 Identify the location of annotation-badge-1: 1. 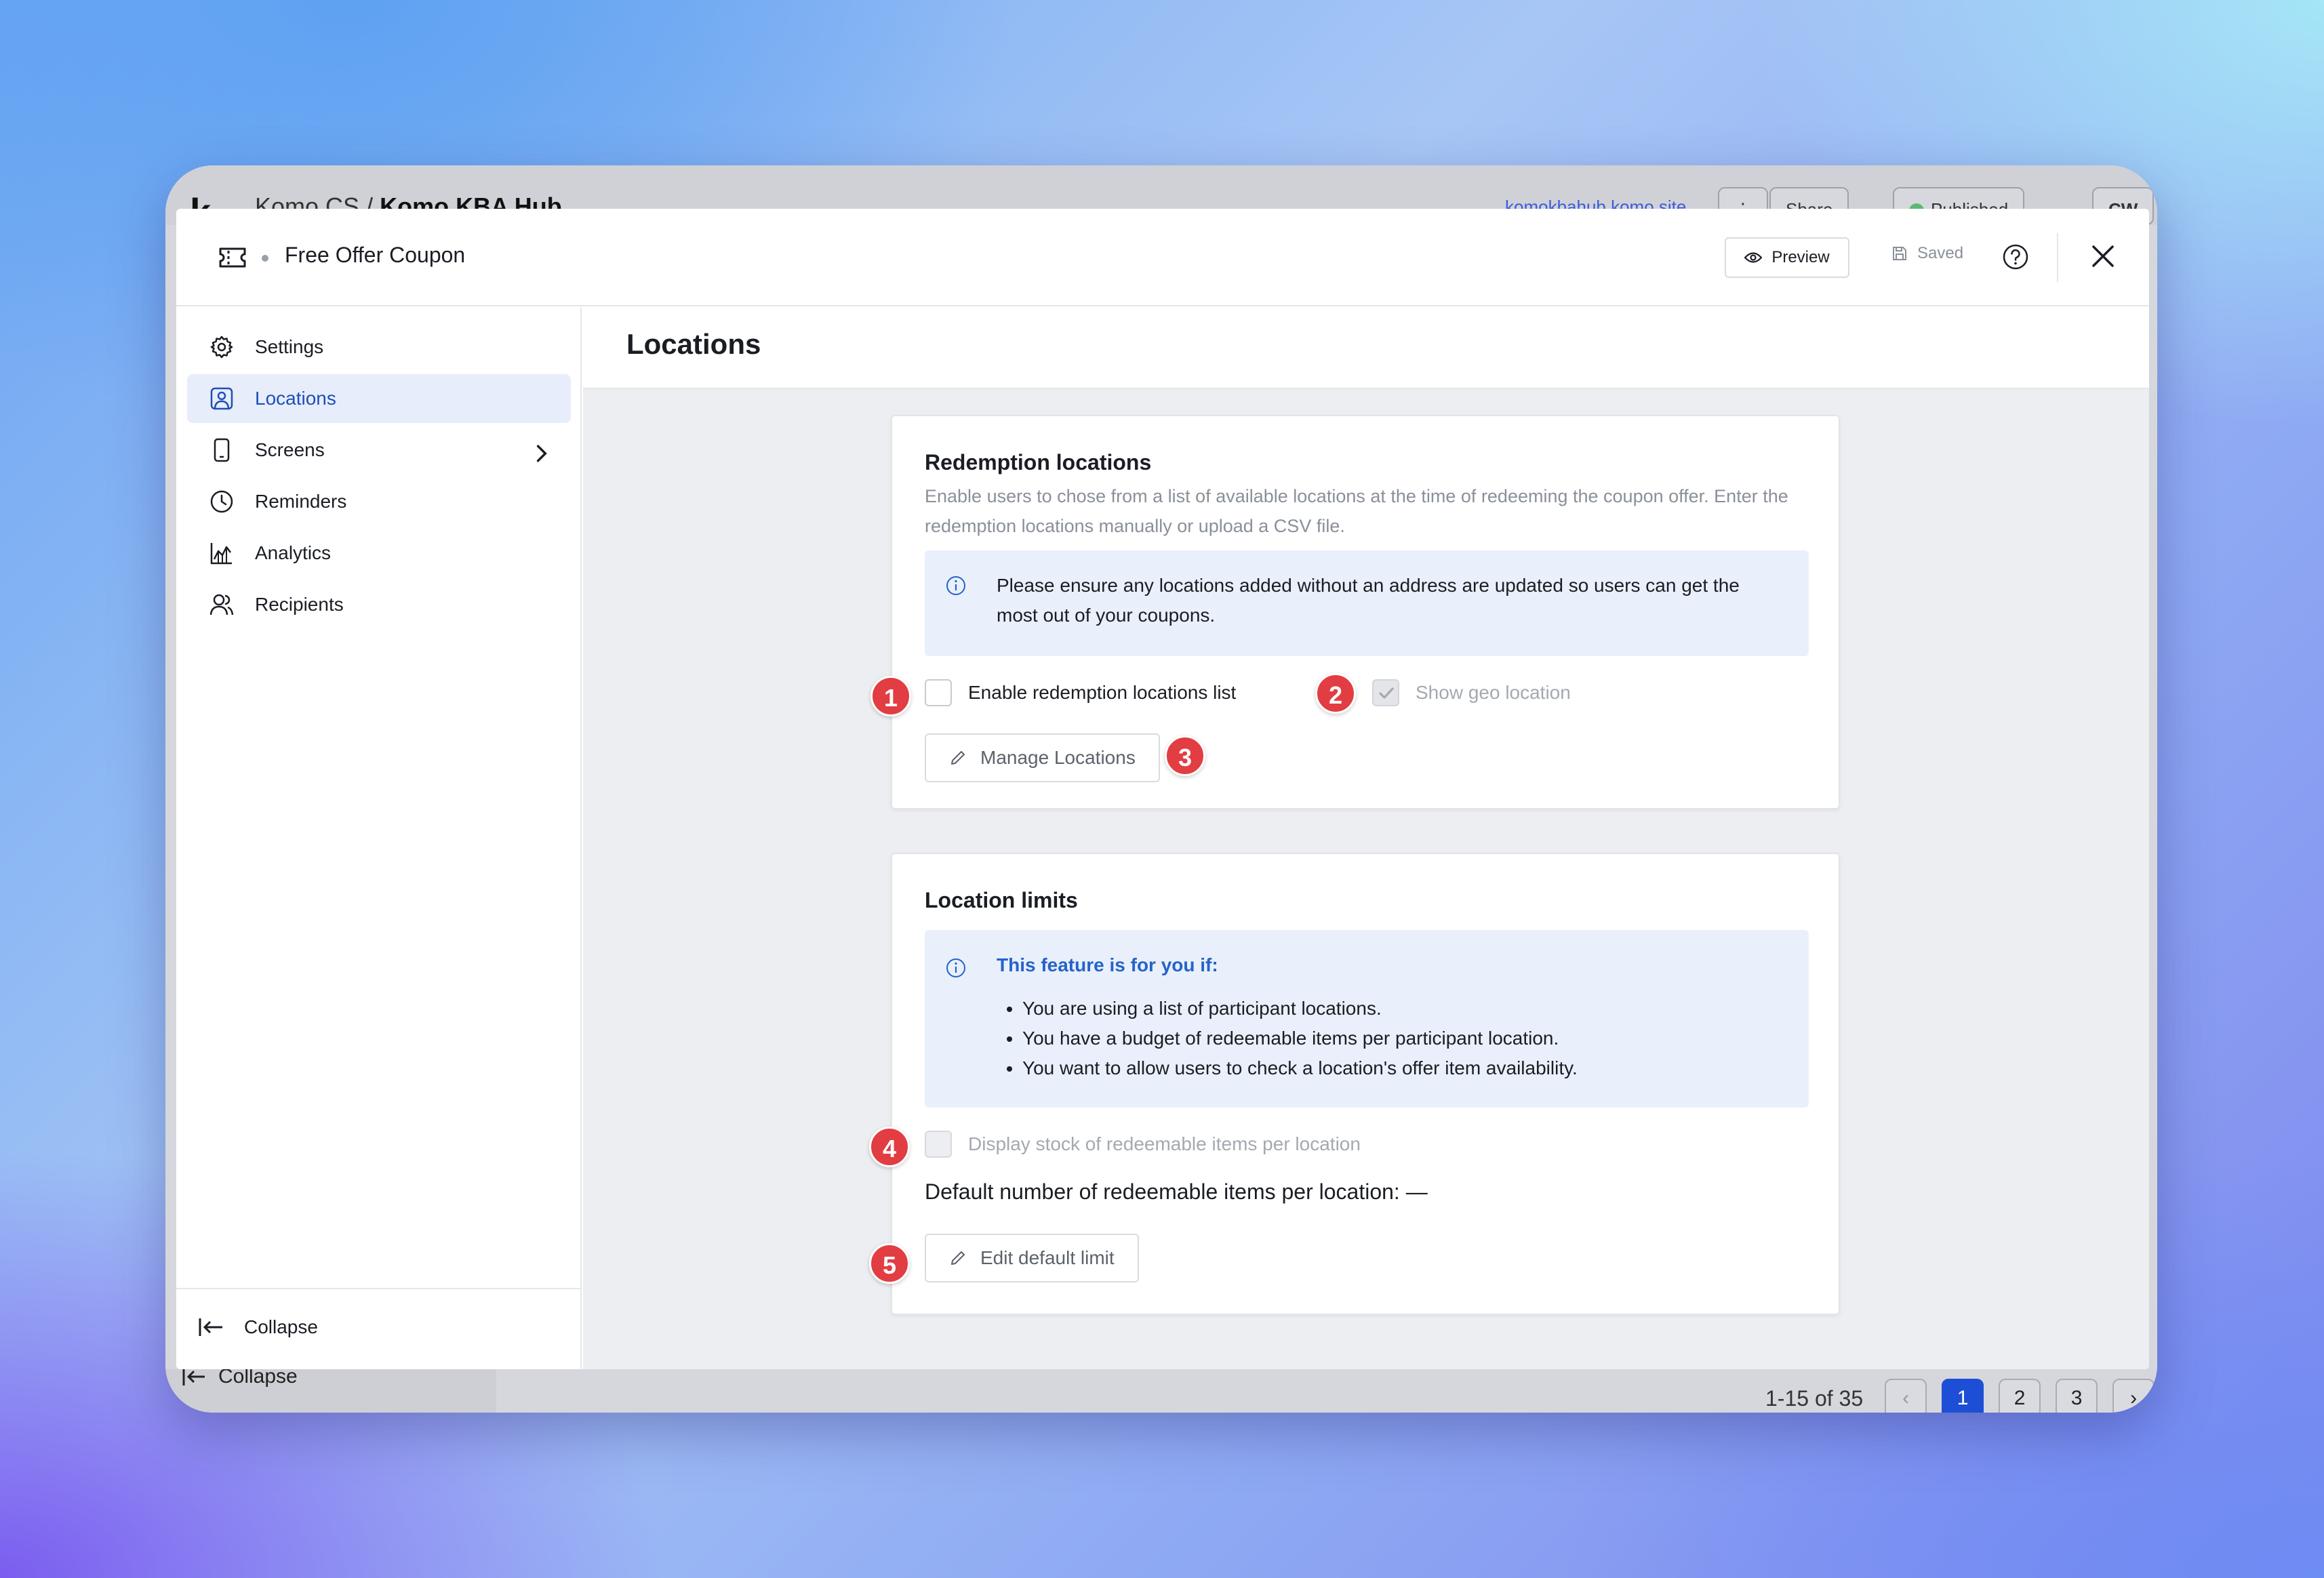
(890, 696).